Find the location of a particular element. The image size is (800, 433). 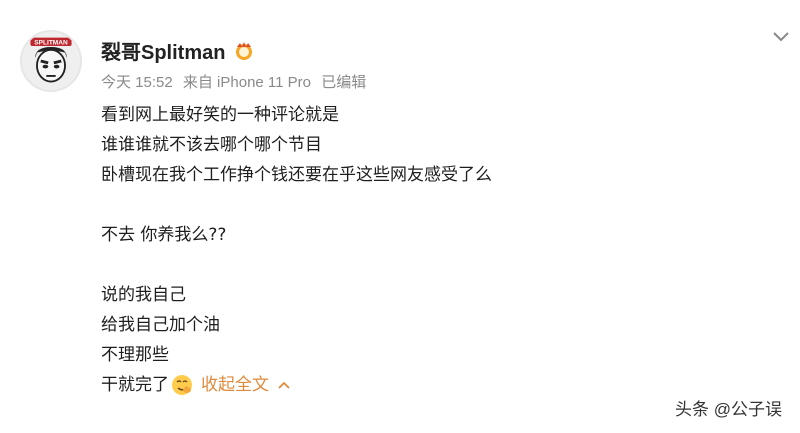

cartoon-face-avatar-icon: SPLITMAN is located at coordinates (51, 61).